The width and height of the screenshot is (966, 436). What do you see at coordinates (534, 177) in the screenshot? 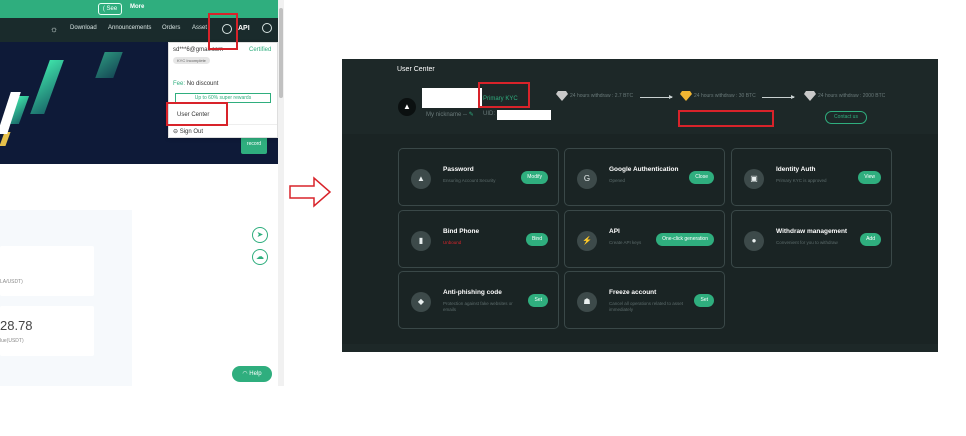
I see `tile-action-button: Modify` at bounding box center [534, 177].